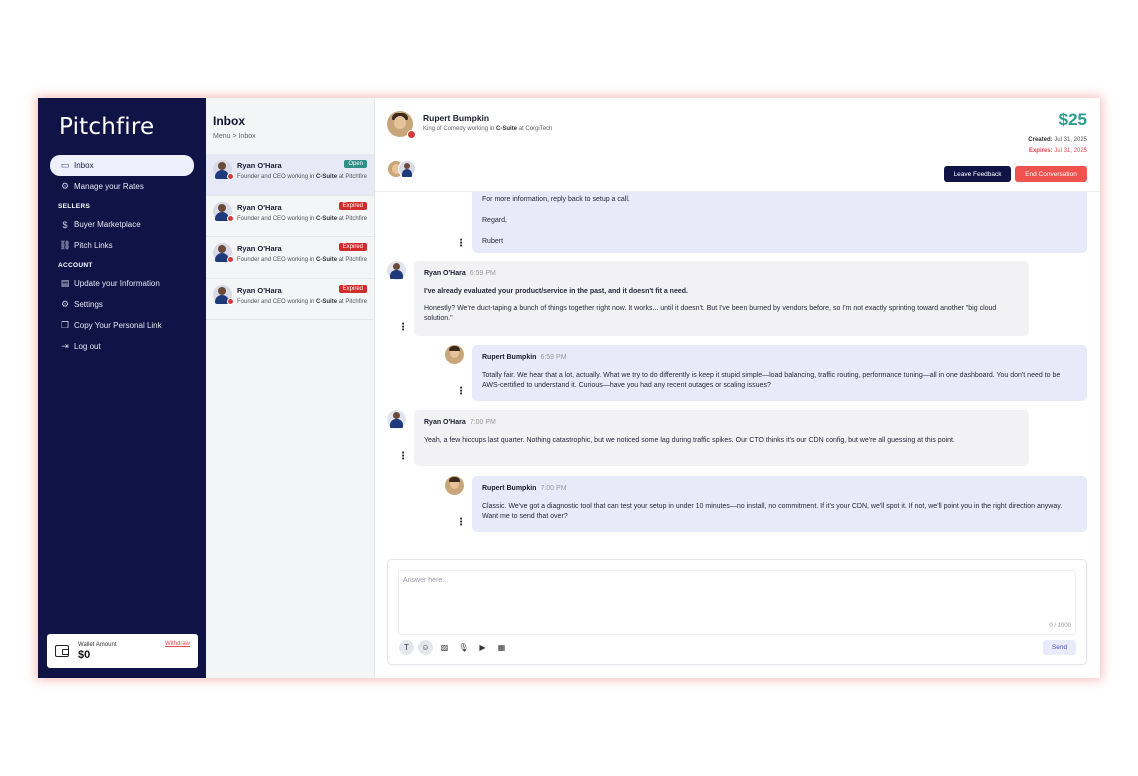  I want to click on sidebar-item-pitch-links: ⛓ Pitch Links, so click(122, 245).